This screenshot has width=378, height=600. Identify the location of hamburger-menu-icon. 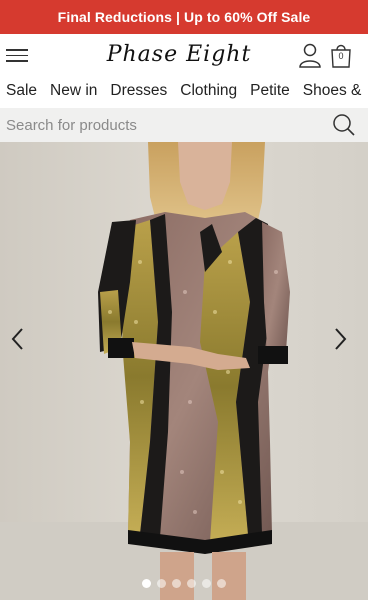
(17, 55).